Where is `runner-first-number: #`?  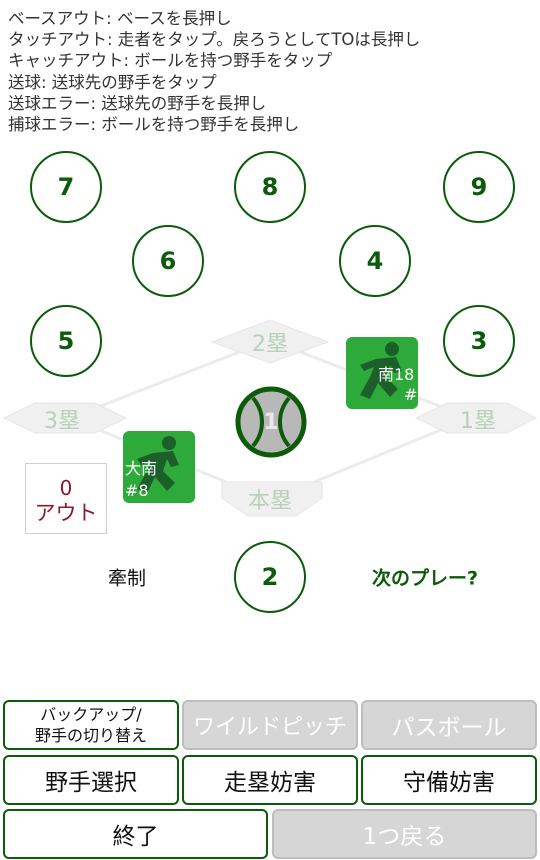 runner-first-number: # is located at coordinates (411, 394).